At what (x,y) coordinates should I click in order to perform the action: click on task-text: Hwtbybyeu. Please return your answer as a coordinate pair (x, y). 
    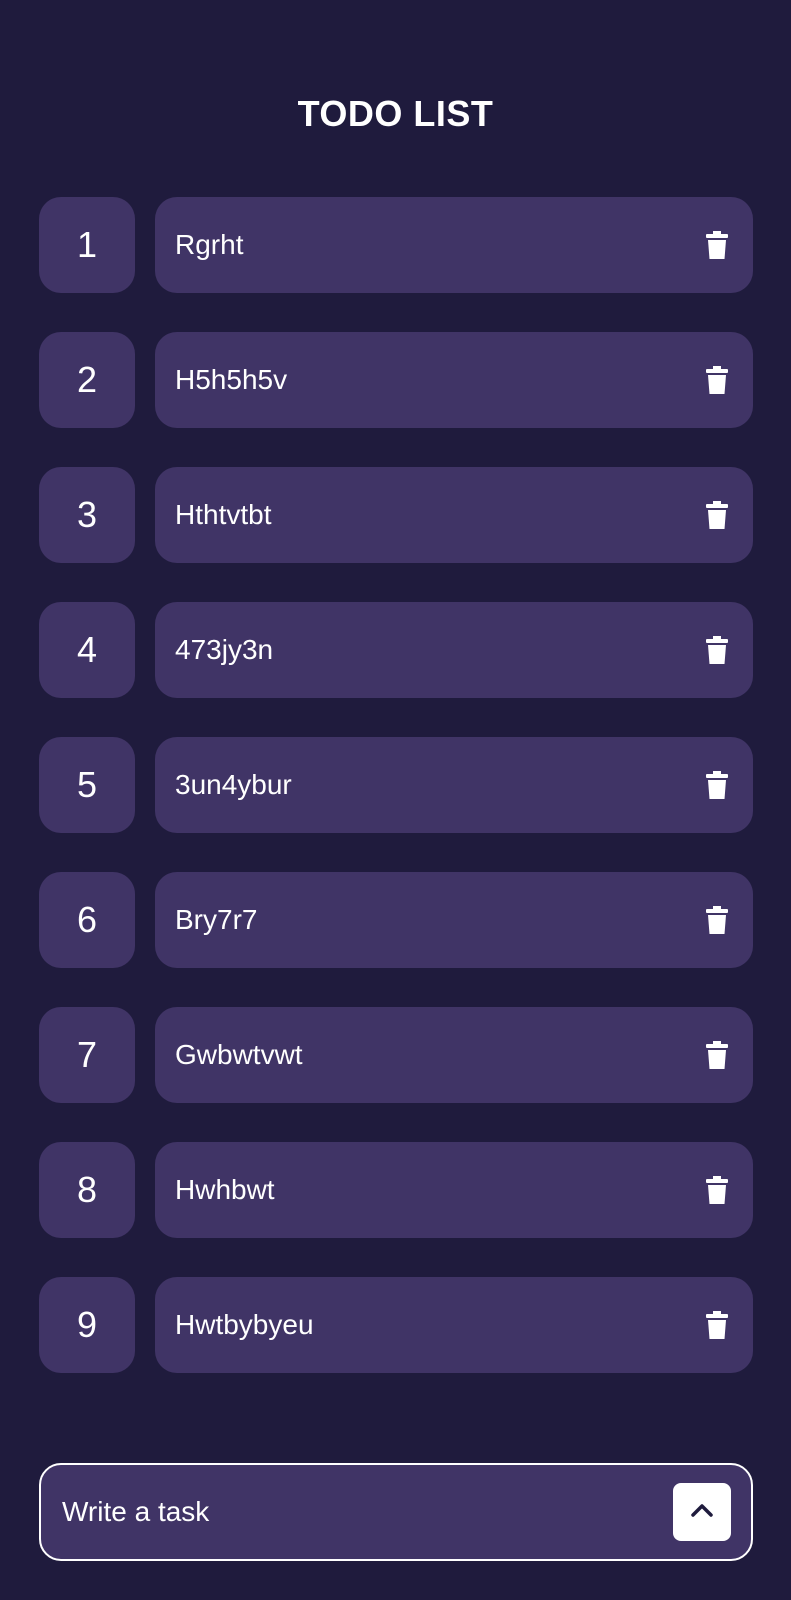
    Looking at the image, I should click on (244, 1324).